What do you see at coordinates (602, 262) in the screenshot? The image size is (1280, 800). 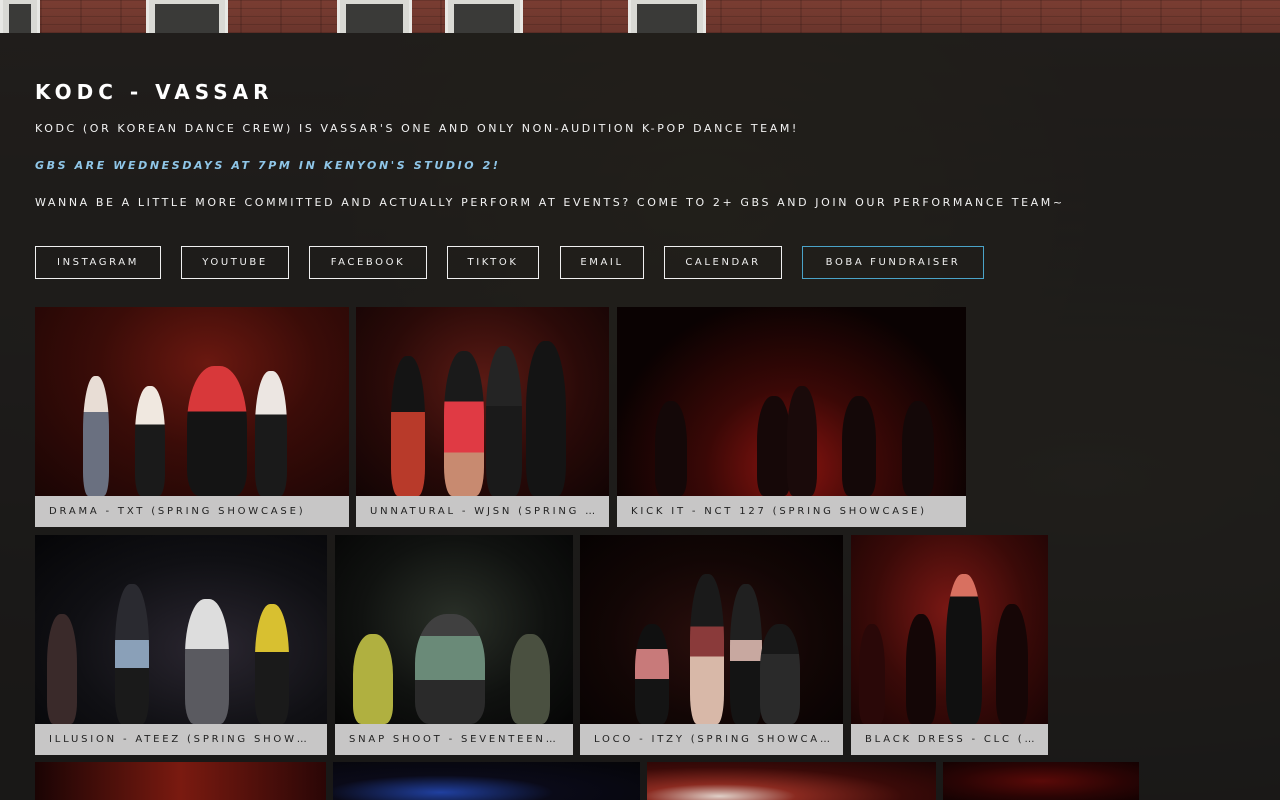 I see `email-button: EMAIL` at bounding box center [602, 262].